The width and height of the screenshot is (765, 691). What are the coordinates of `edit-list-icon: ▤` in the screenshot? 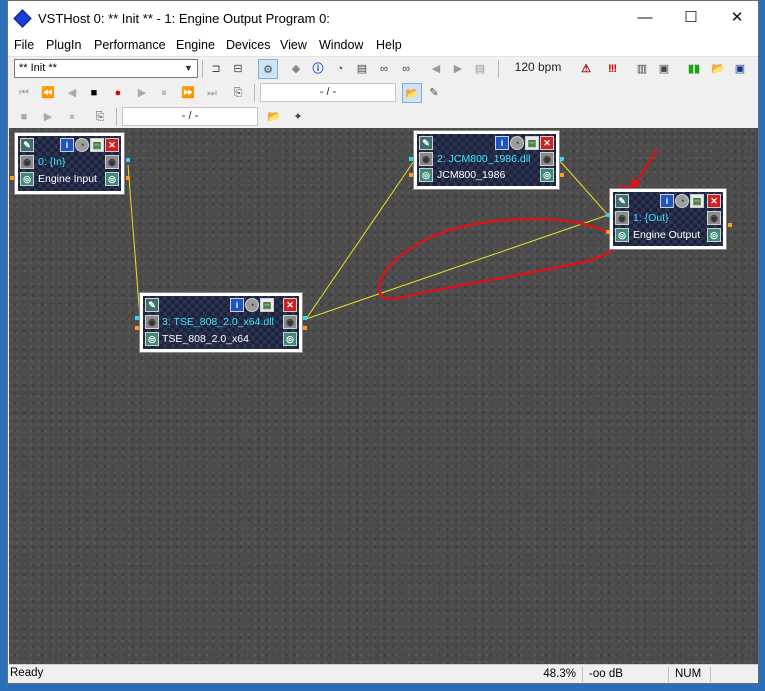 It's located at (362, 69).